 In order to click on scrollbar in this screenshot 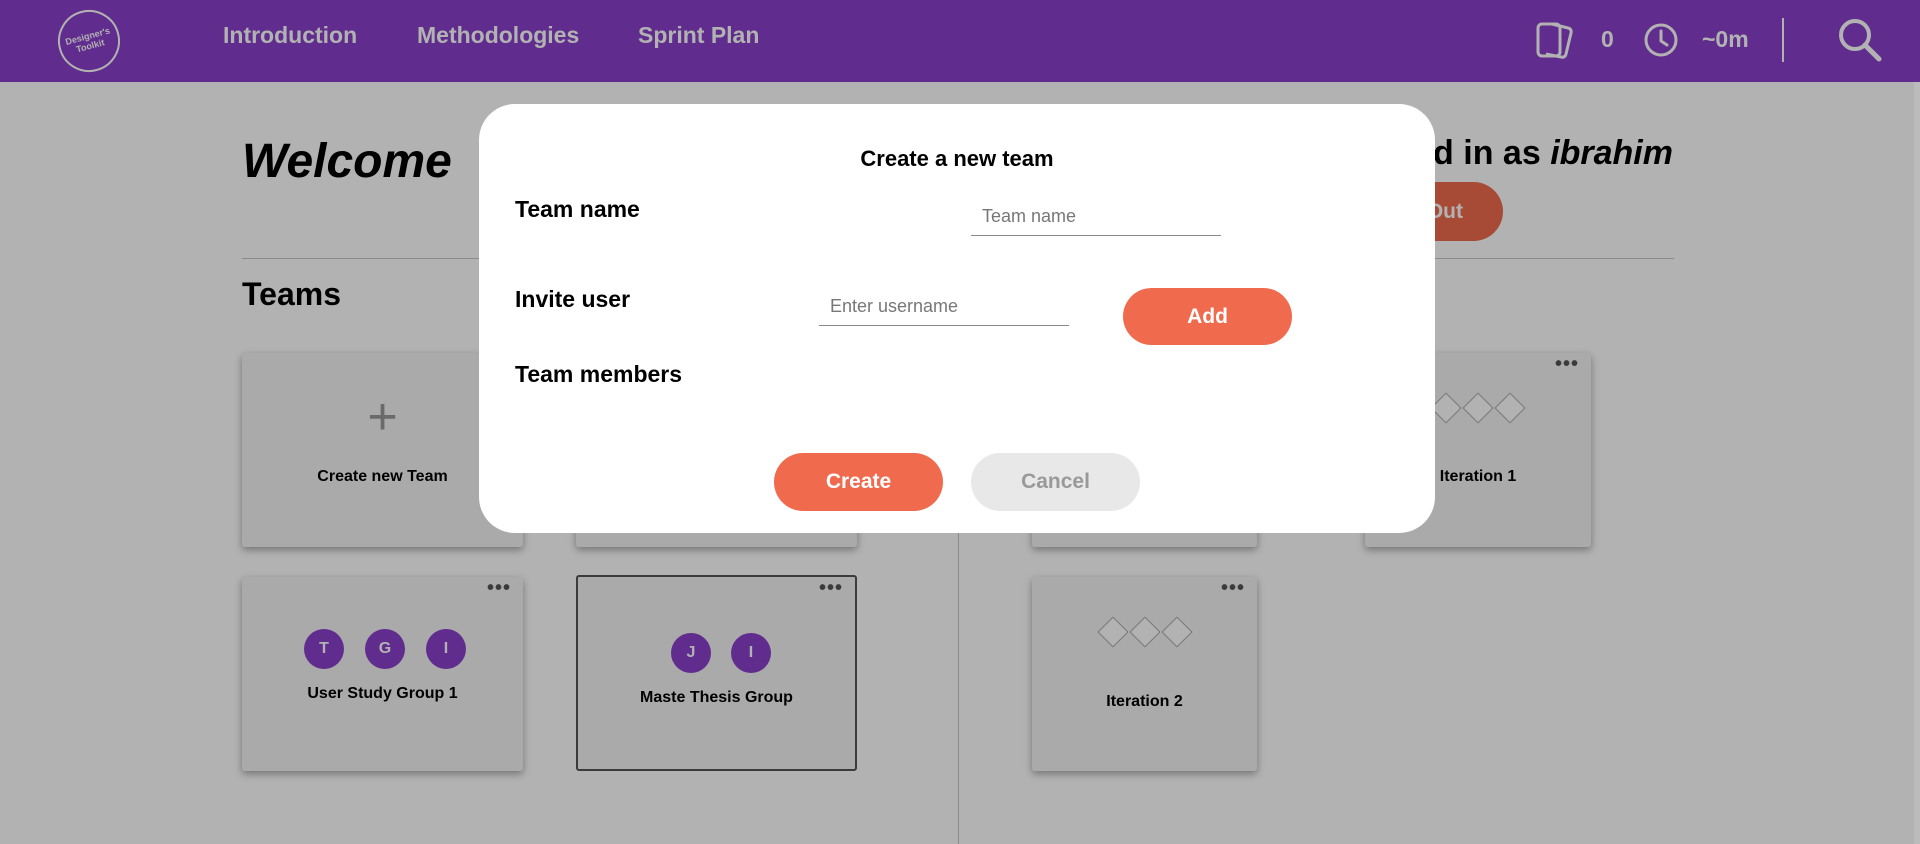, I will do `click(1917, 463)`.